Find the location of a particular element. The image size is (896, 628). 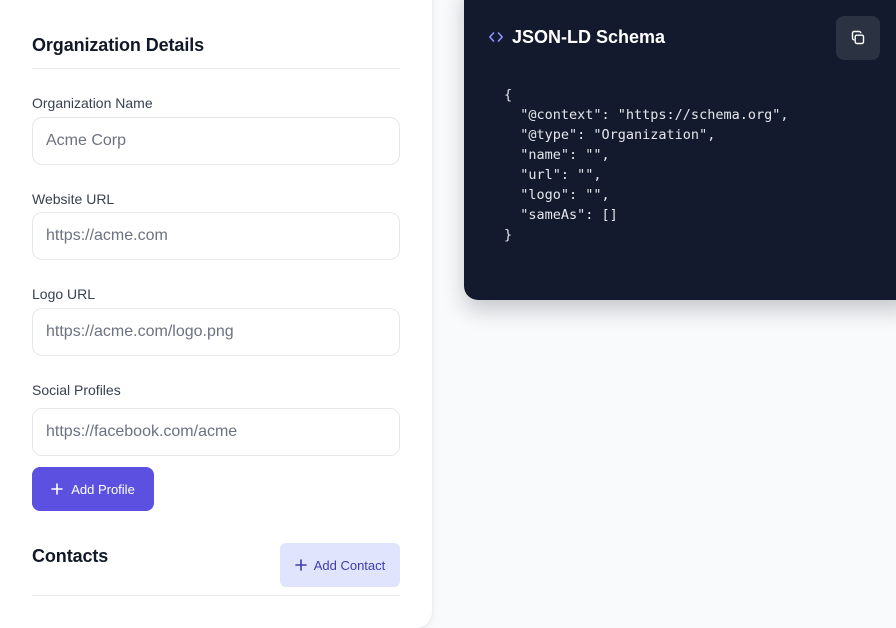

organization-name-input is located at coordinates (216, 141).